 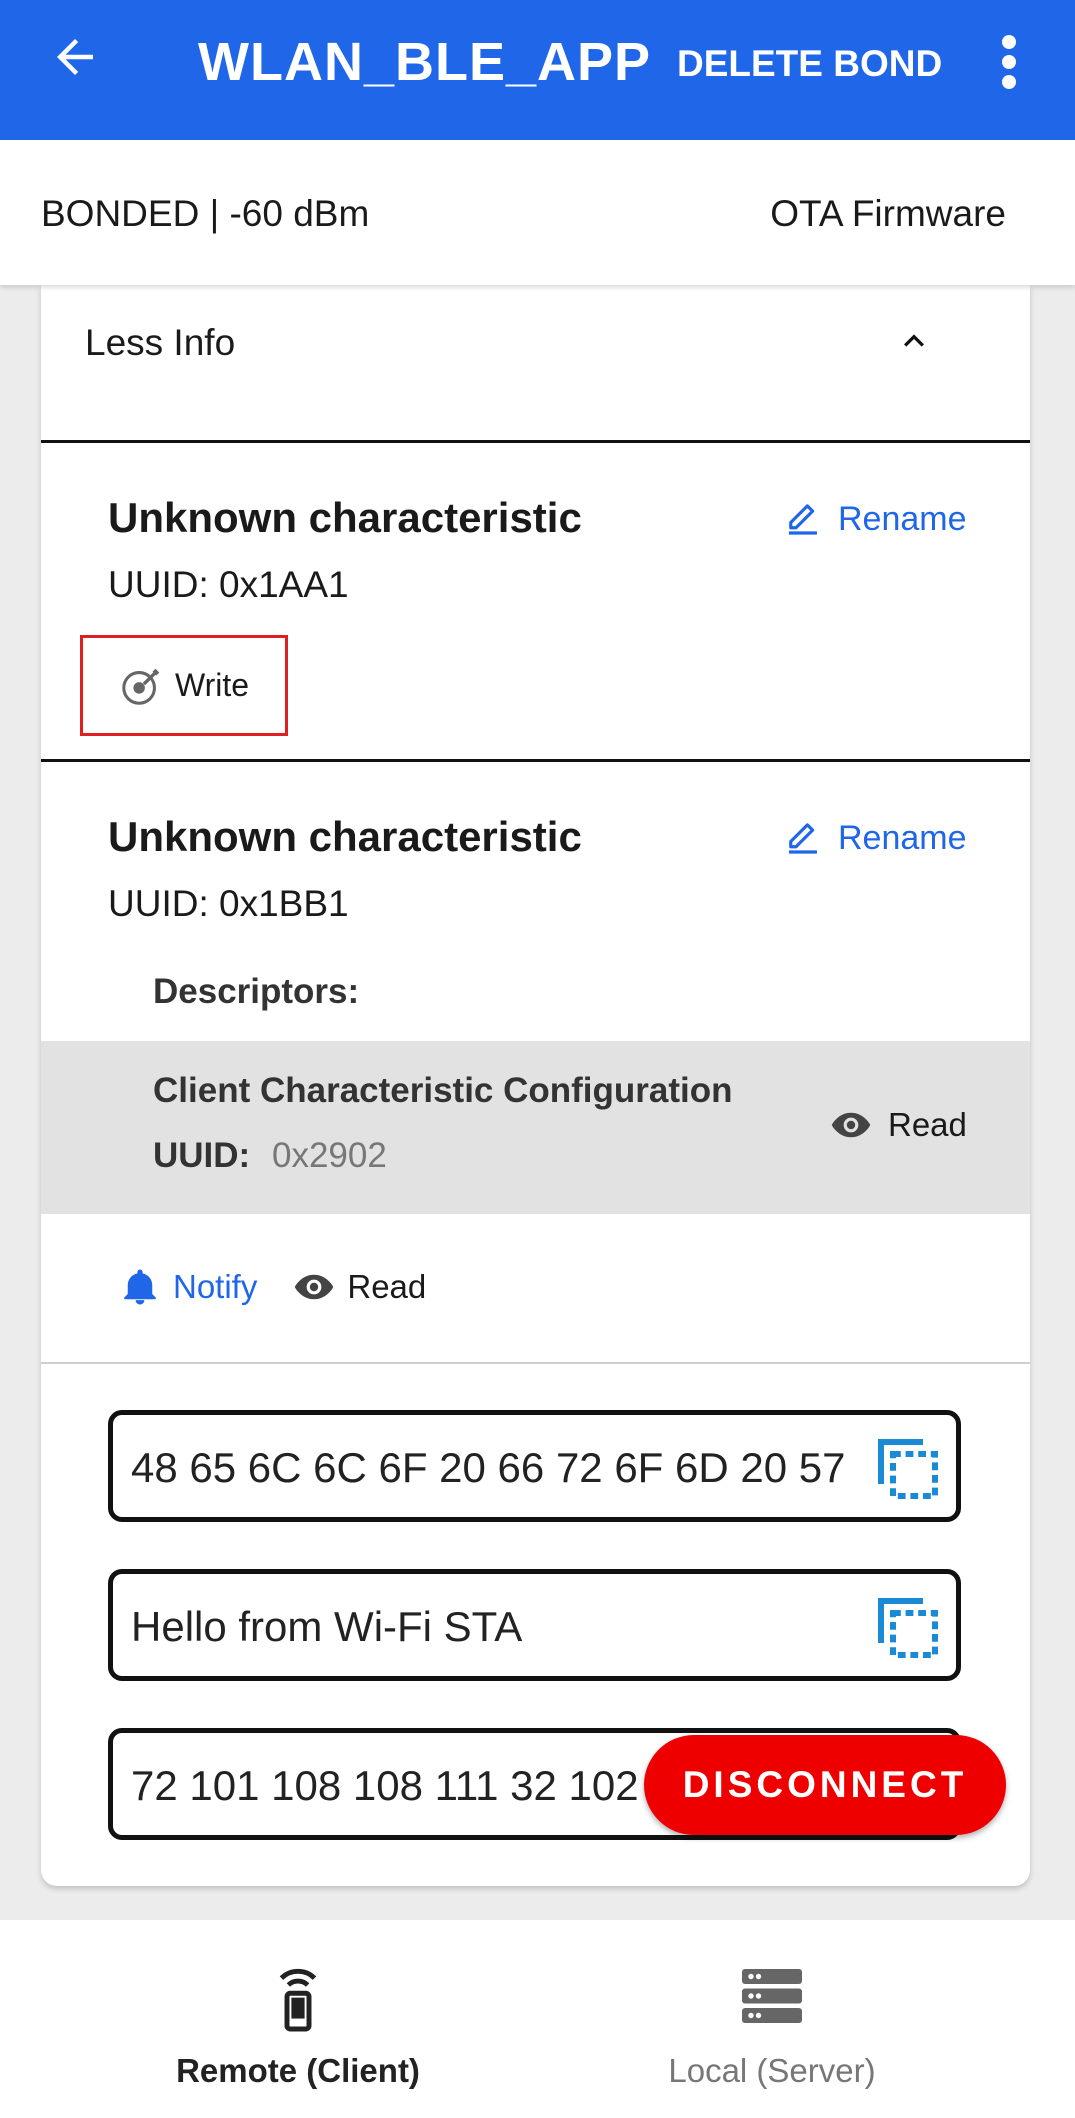 I want to click on descriptor-uuid-value: 0x2902, so click(x=329, y=1155).